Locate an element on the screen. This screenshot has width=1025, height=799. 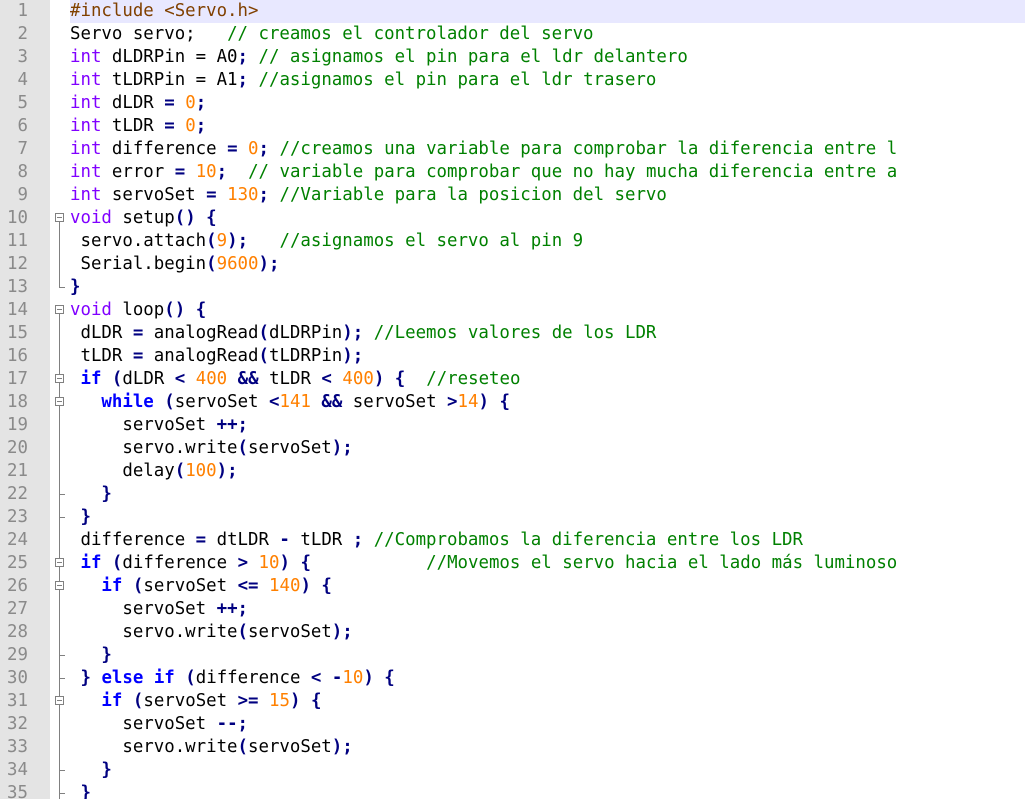
code-text: delay(100); is located at coordinates (153, 471).